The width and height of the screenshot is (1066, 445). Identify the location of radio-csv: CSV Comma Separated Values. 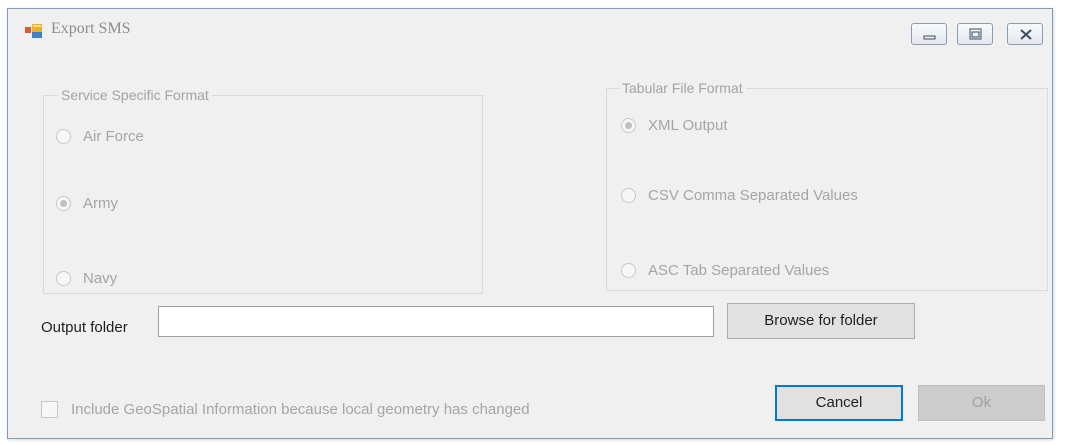
(739, 195).